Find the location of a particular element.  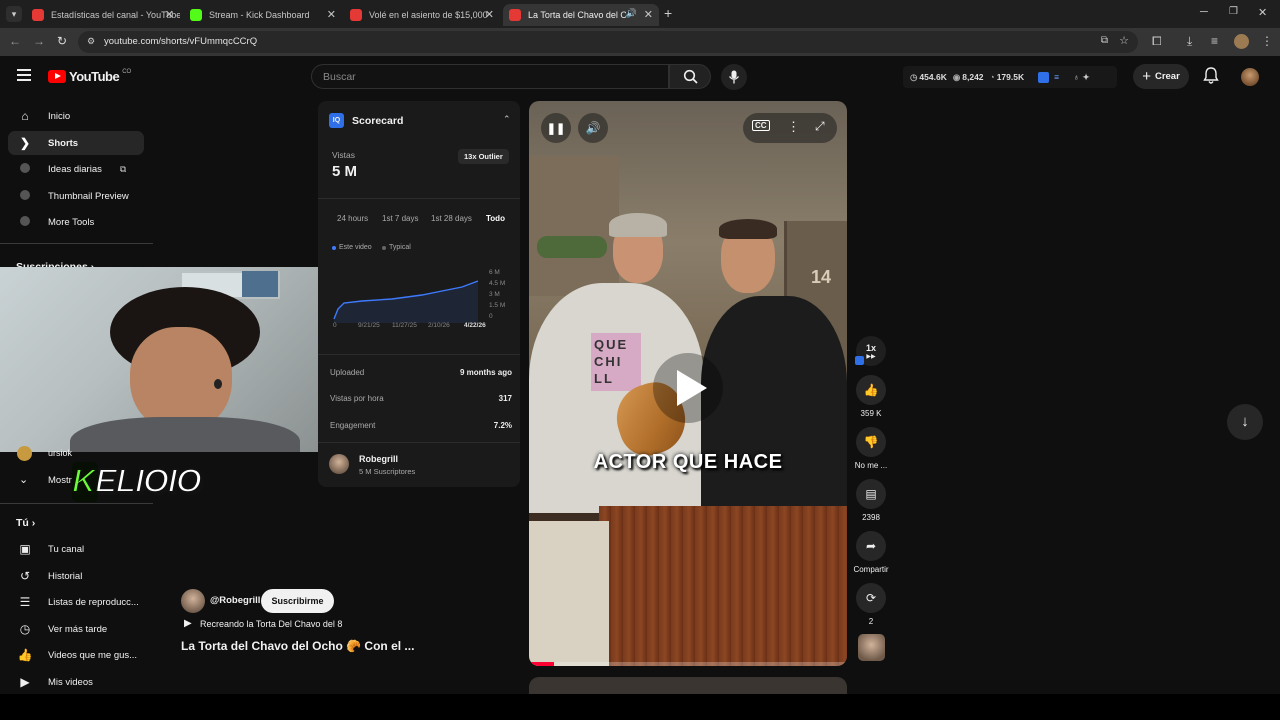

sidebar-item-inicio: ⌂ Inicio is located at coordinates (76, 116).